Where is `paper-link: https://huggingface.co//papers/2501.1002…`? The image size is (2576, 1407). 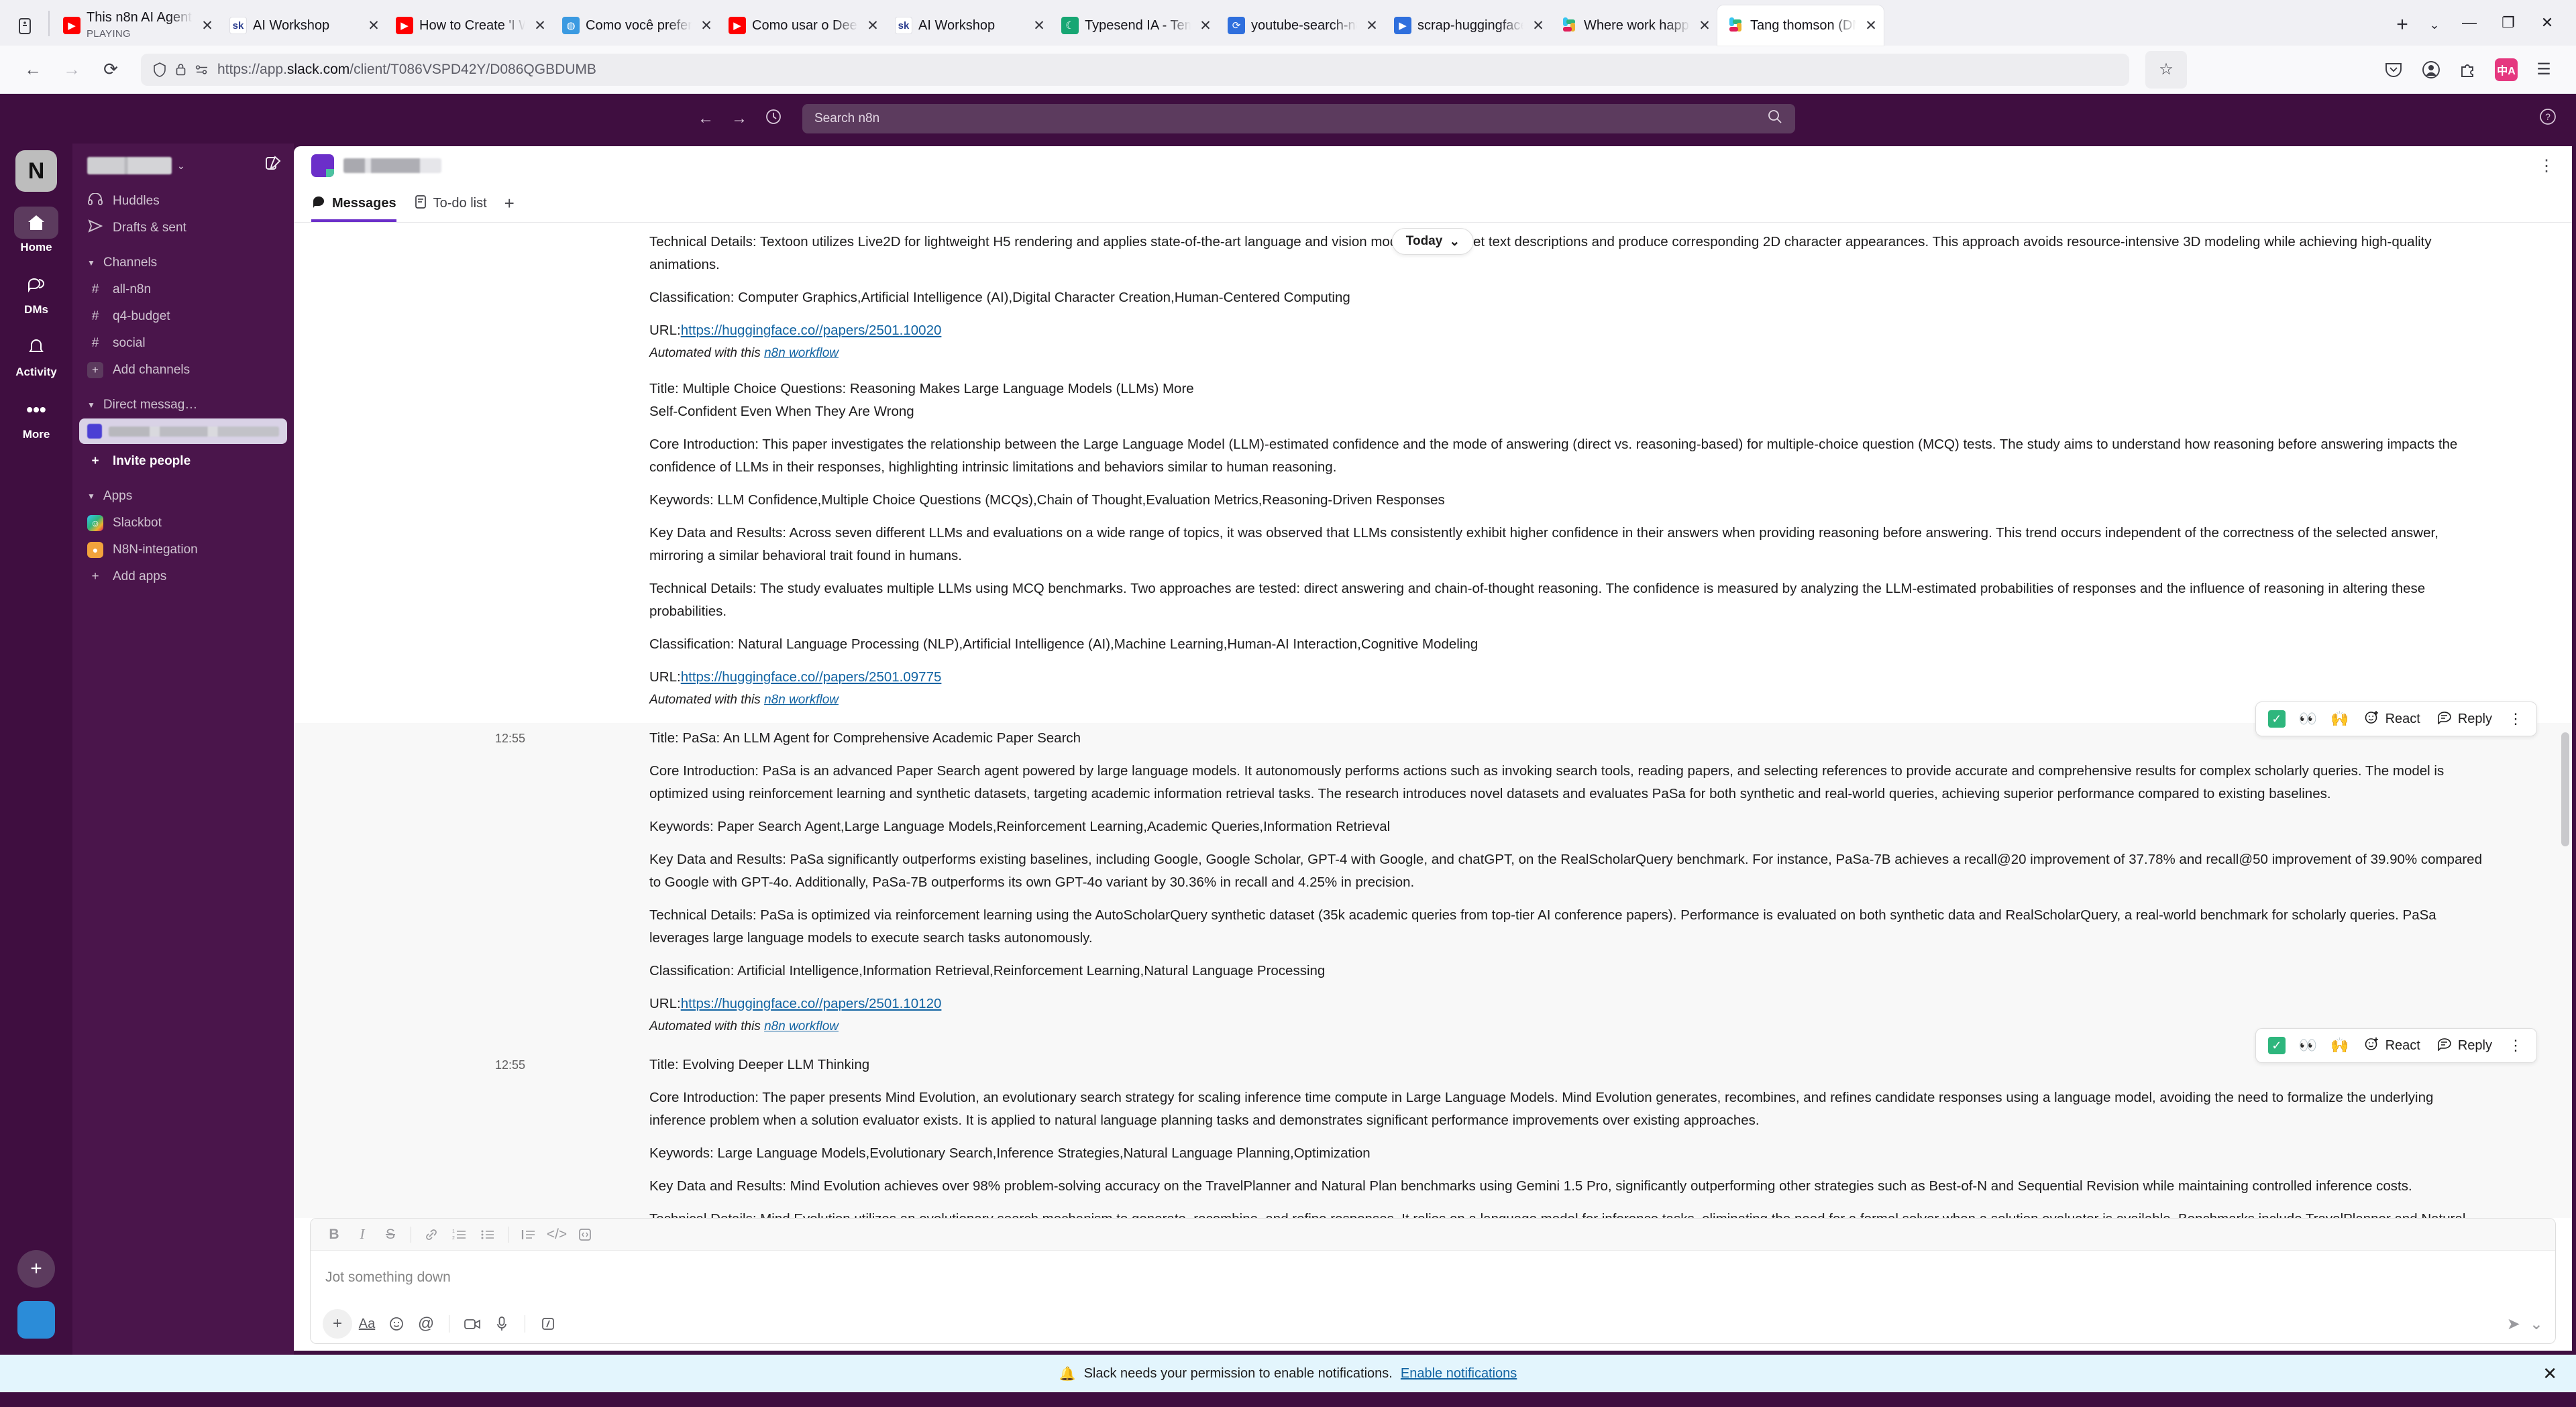 paper-link: https://huggingface.co//papers/2501.1002… is located at coordinates (811, 330).